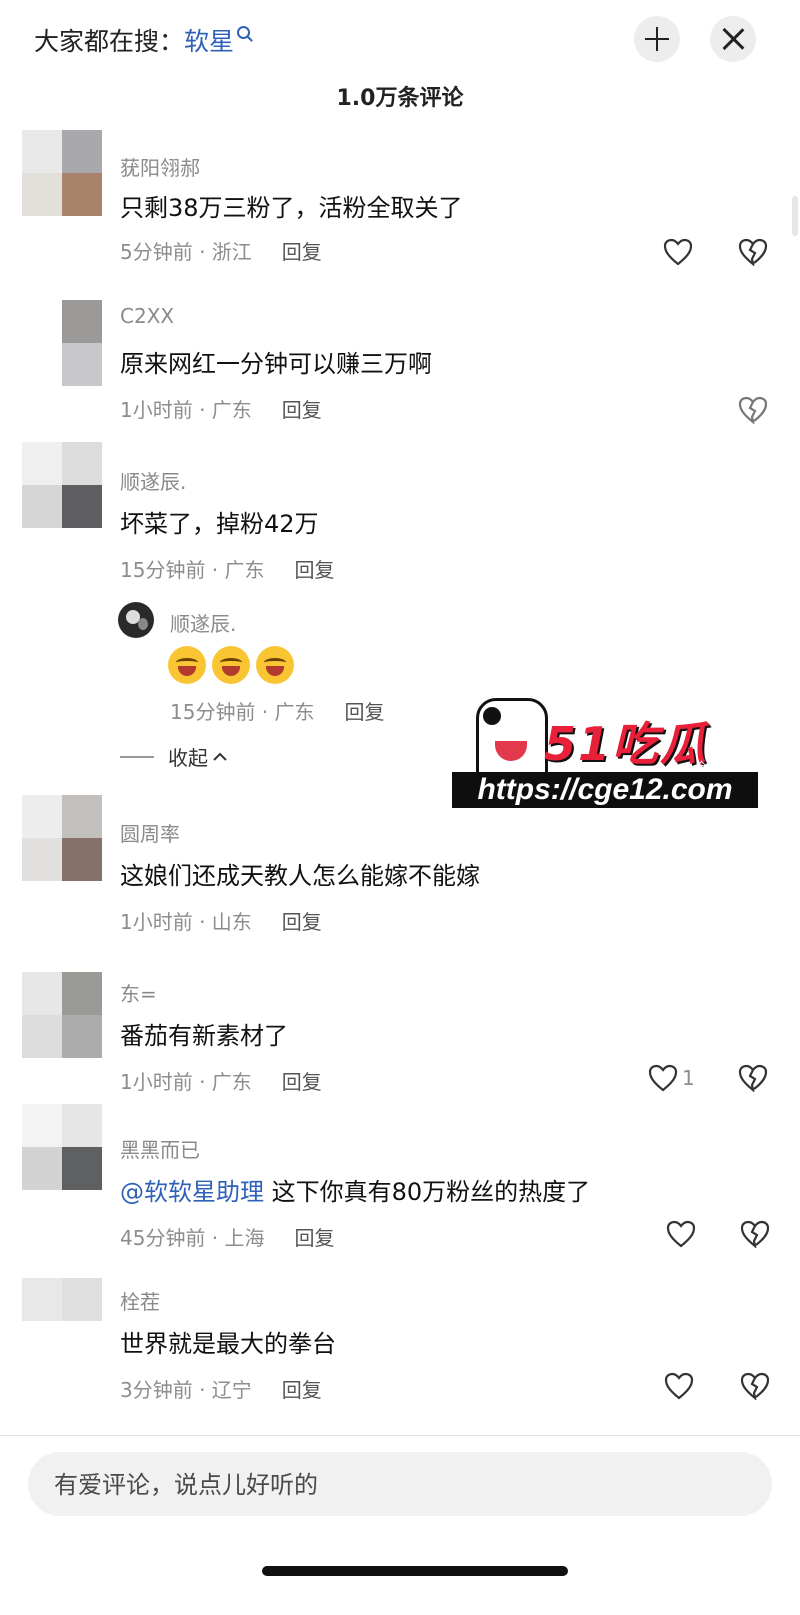 The height and width of the screenshot is (1615, 800). I want to click on add-button, so click(657, 39).